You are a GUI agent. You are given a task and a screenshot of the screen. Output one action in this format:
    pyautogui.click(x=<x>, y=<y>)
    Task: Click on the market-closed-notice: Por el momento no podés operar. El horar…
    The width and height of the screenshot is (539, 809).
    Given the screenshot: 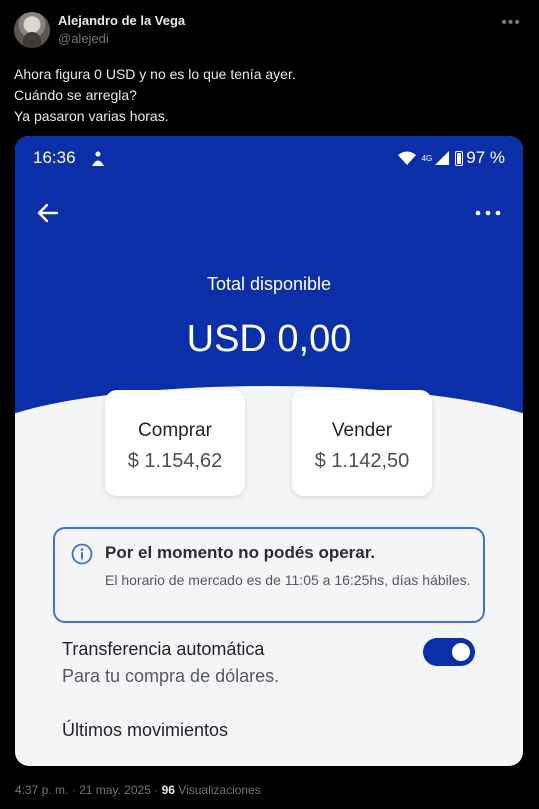 What is the action you would take?
    pyautogui.click(x=269, y=575)
    